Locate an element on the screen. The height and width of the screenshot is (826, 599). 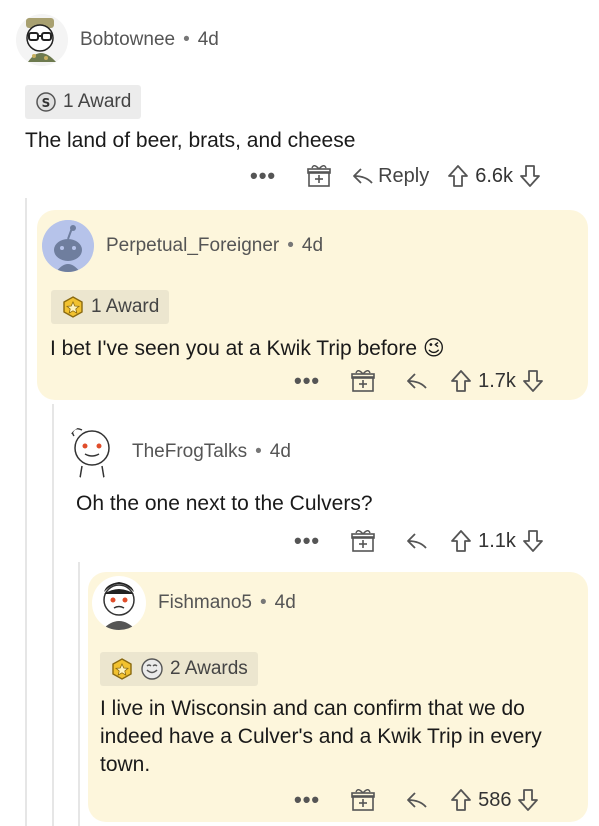
silver-award-icon: S is located at coordinates (46, 102).